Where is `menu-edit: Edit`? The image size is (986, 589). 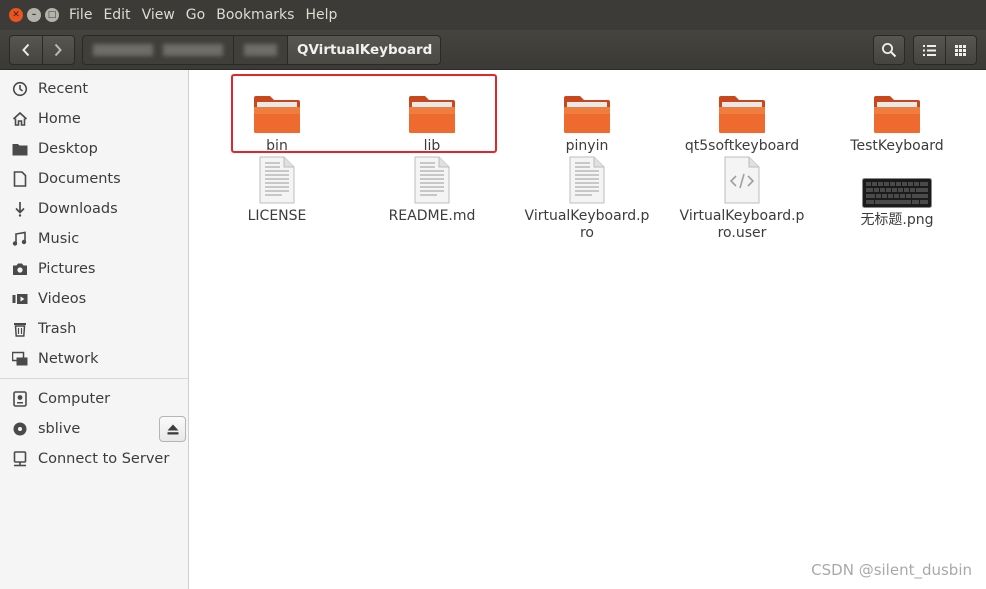 menu-edit: Edit is located at coordinates (116, 15).